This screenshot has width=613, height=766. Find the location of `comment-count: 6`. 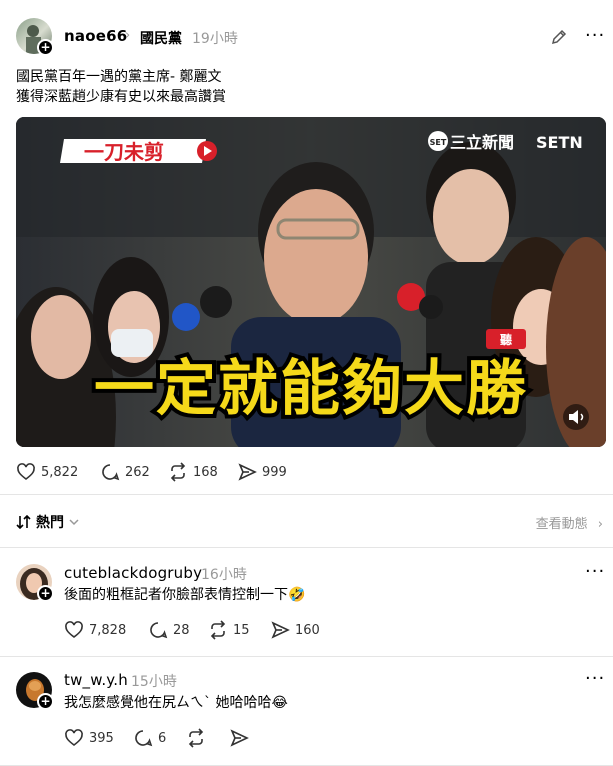

comment-count: 6 is located at coordinates (162, 738).